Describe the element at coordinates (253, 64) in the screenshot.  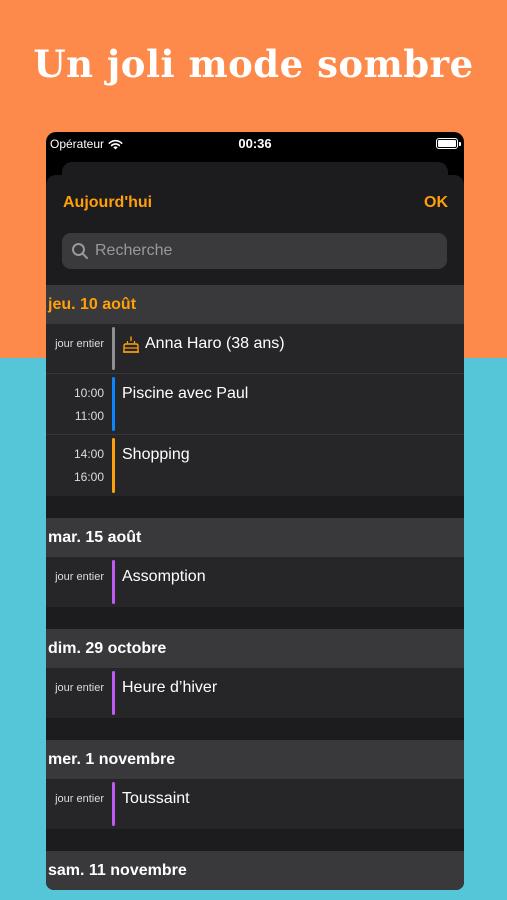
I see `headline: Un joli mode sombre` at that location.